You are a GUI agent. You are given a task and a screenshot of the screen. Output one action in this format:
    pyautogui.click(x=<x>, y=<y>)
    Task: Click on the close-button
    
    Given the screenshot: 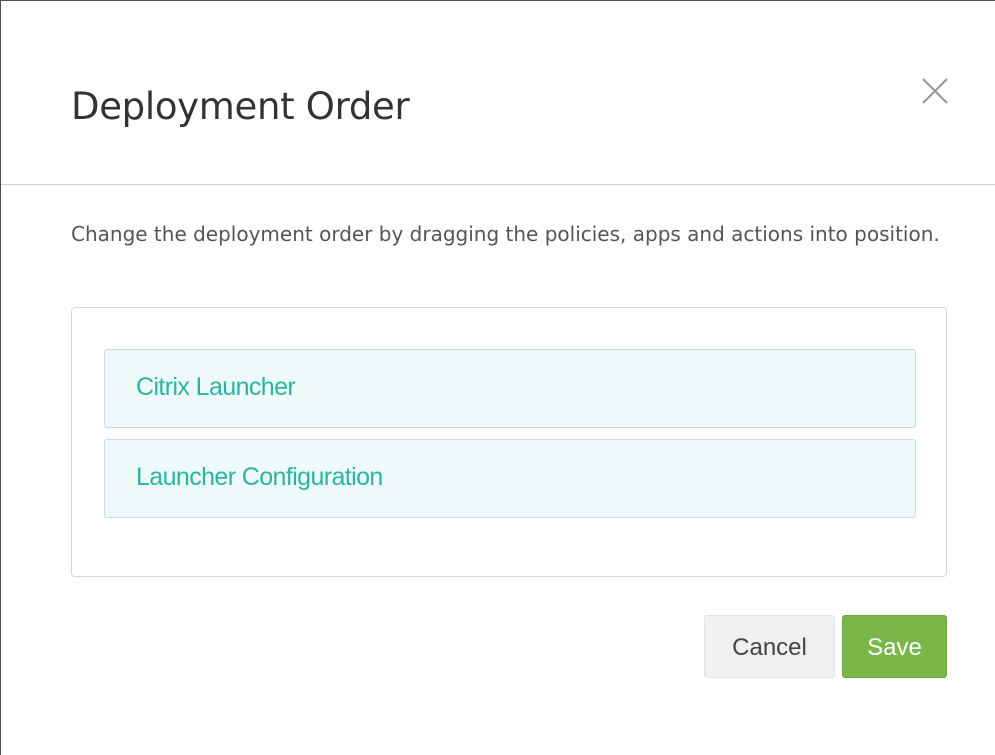 What is the action you would take?
    pyautogui.click(x=935, y=91)
    